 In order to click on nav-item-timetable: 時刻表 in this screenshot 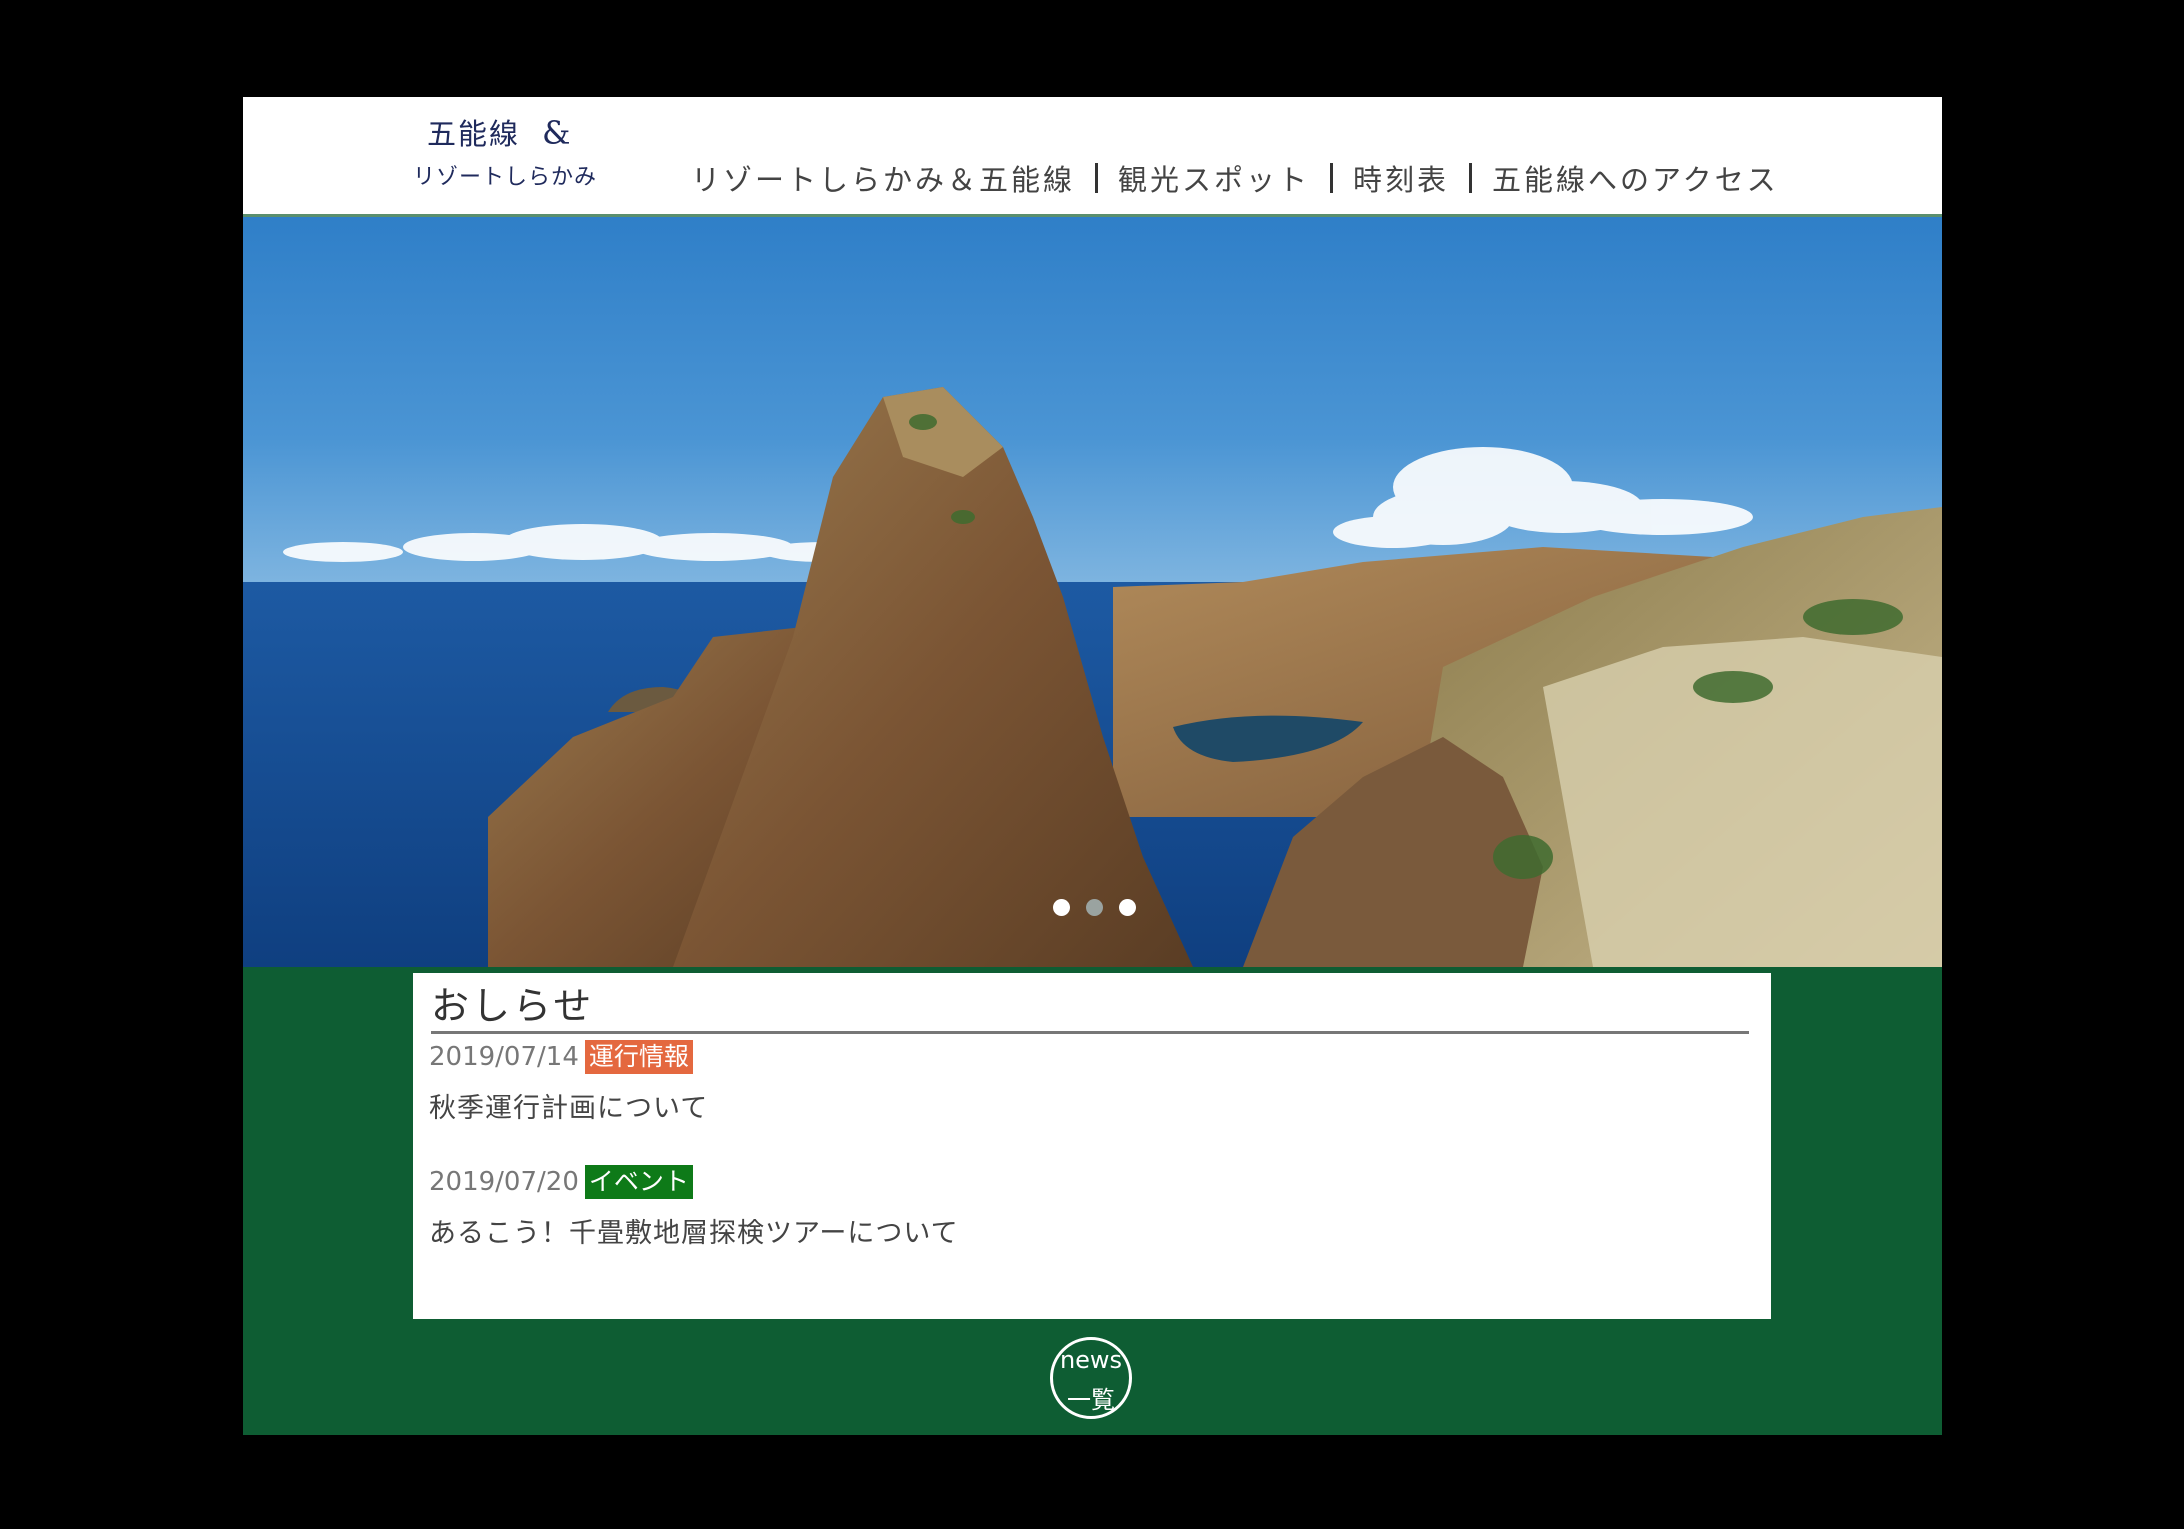, I will do `click(1401, 178)`.